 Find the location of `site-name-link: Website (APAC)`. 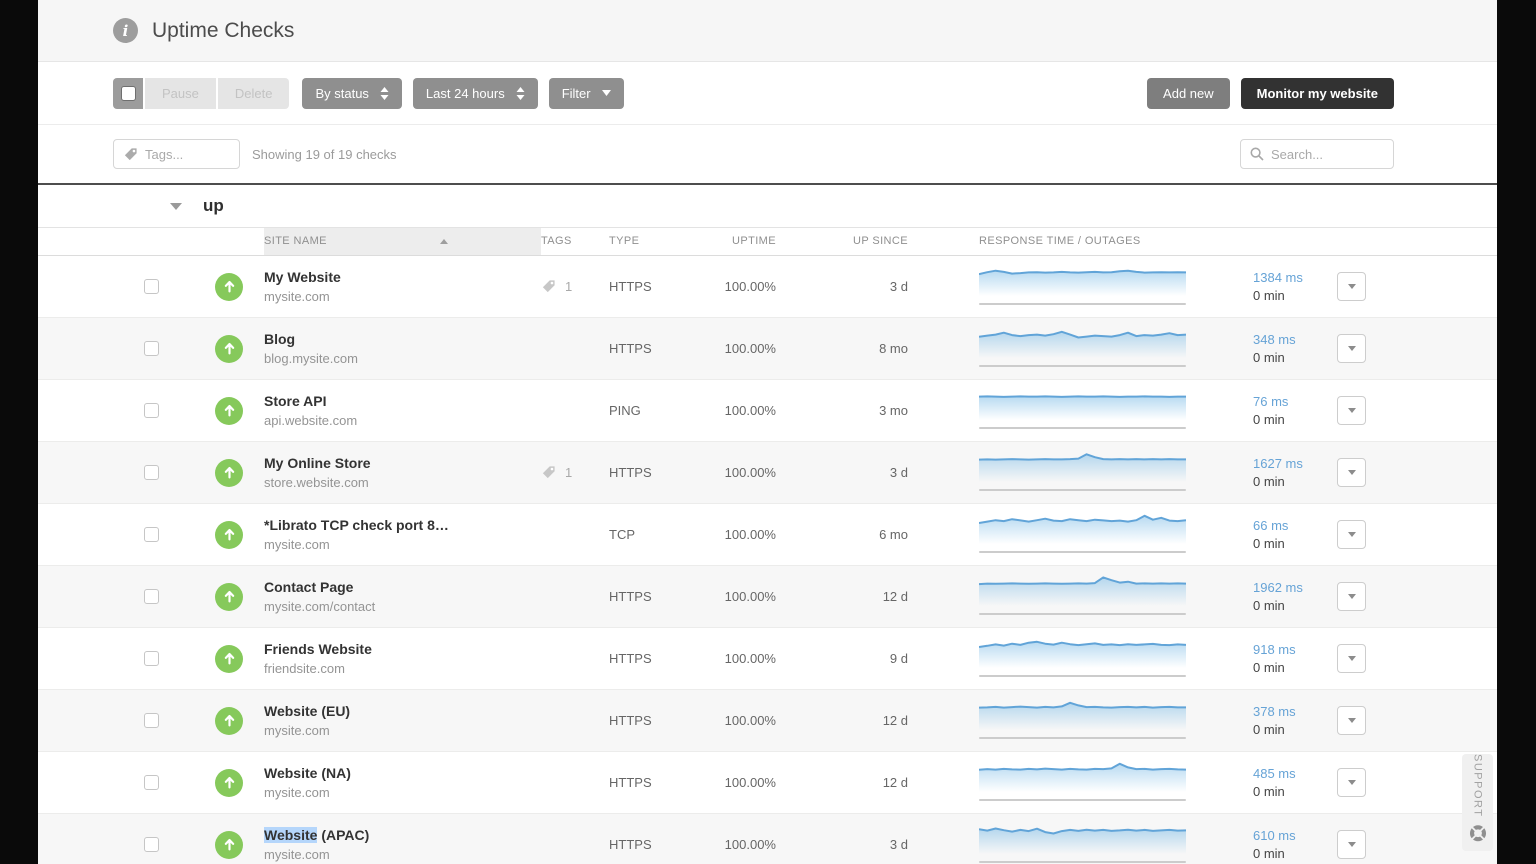

site-name-link: Website (APAC) is located at coordinates (402, 835).